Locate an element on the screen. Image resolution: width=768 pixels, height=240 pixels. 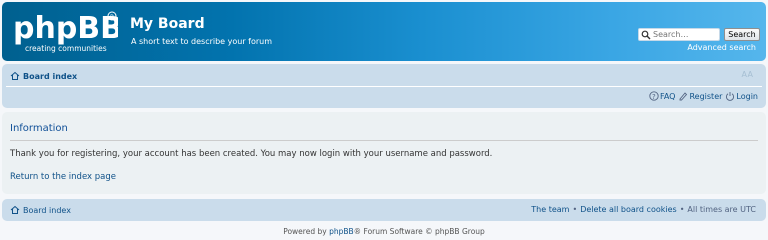
footer-breadcrumb: Board index is located at coordinates (40, 210).